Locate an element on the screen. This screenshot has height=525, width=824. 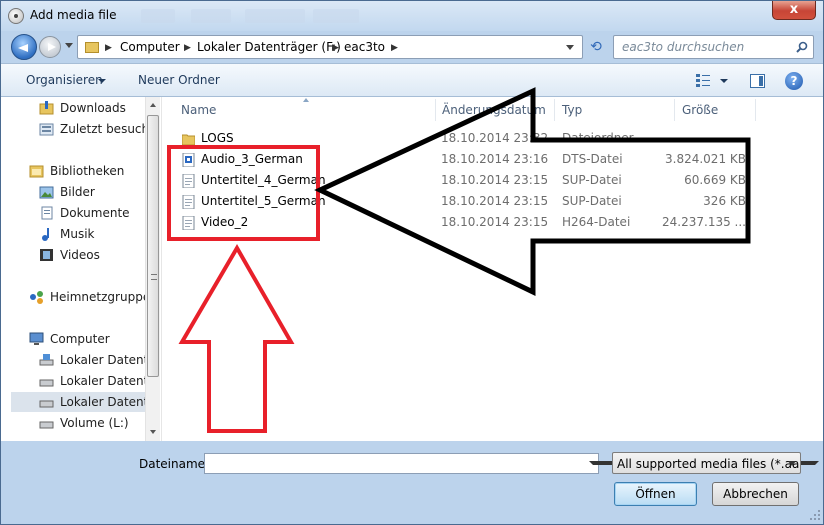
file-row-logs: LOGS 18.10.2014 23:32 Dateiordner is located at coordinates (466, 138).